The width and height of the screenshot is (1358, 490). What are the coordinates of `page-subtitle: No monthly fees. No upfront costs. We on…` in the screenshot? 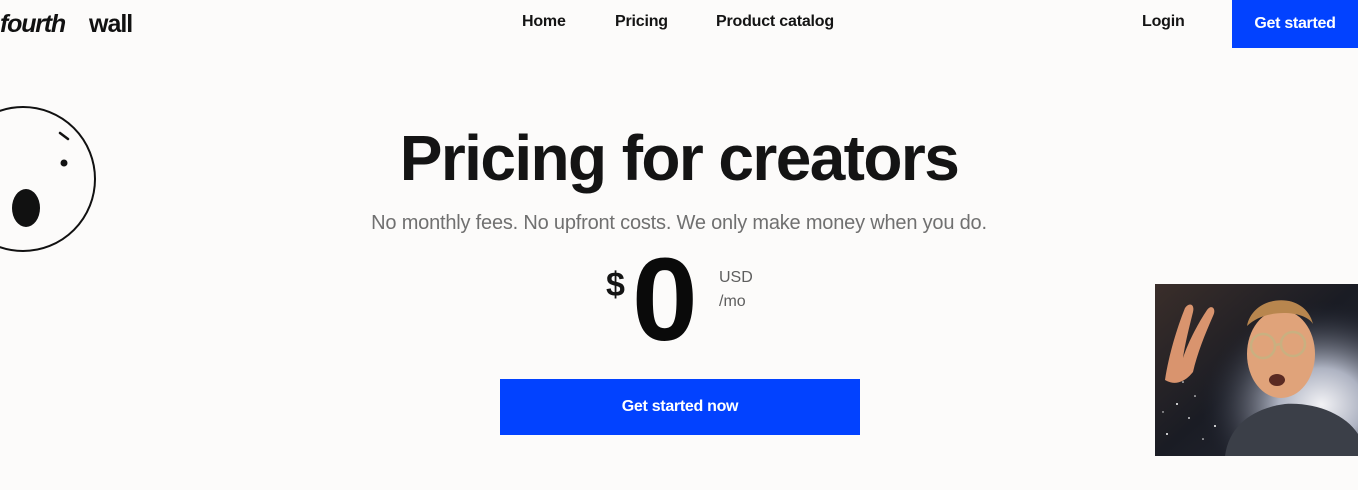 It's located at (679, 223).